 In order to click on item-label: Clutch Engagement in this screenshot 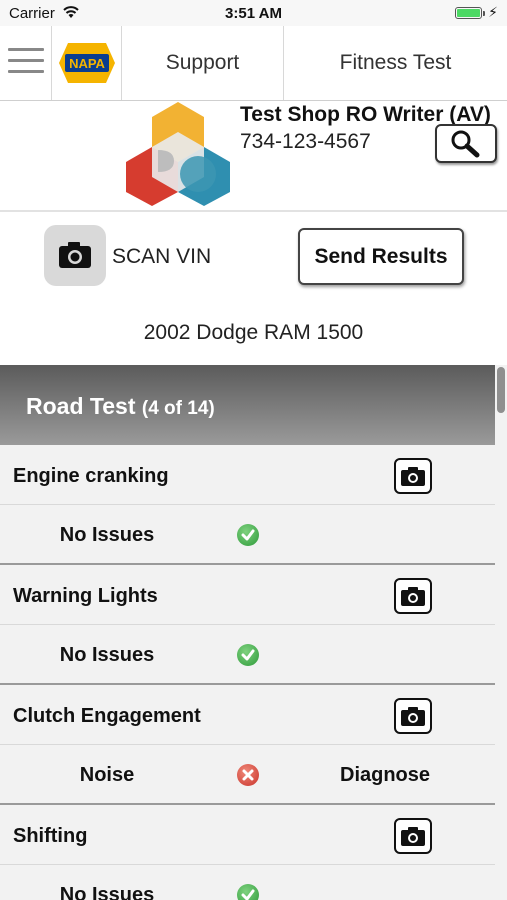, I will do `click(107, 716)`.